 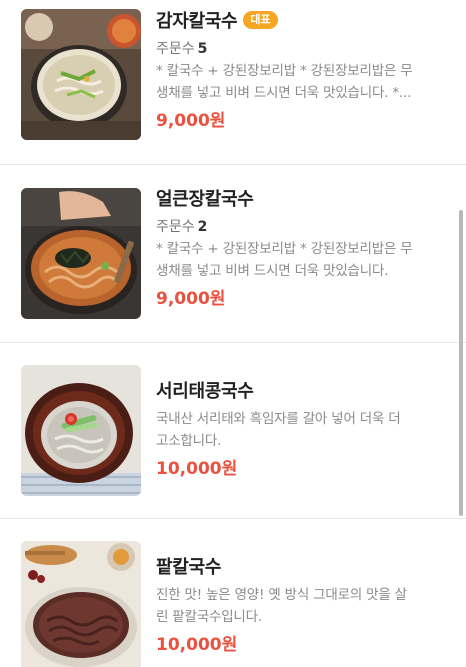 What do you see at coordinates (202, 227) in the screenshot?
I see `order-count-value: 2` at bounding box center [202, 227].